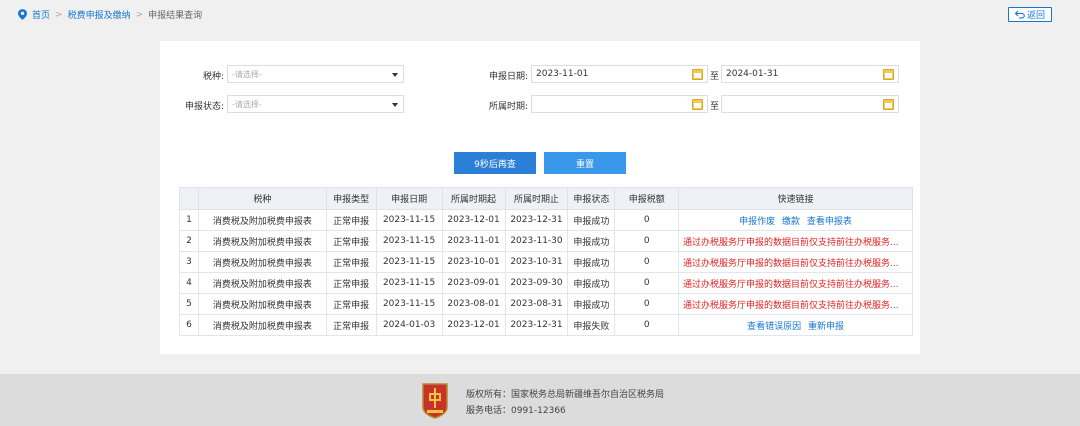  Describe the element at coordinates (829, 222) in the screenshot. I see `view-declaration-link: 查看申报表` at that location.